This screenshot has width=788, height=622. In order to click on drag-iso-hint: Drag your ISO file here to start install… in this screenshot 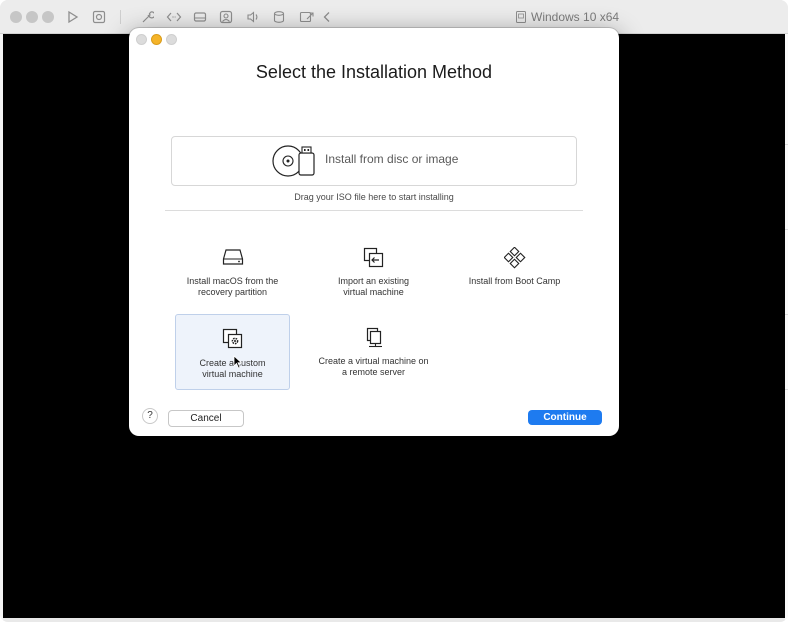, I will do `click(374, 197)`.